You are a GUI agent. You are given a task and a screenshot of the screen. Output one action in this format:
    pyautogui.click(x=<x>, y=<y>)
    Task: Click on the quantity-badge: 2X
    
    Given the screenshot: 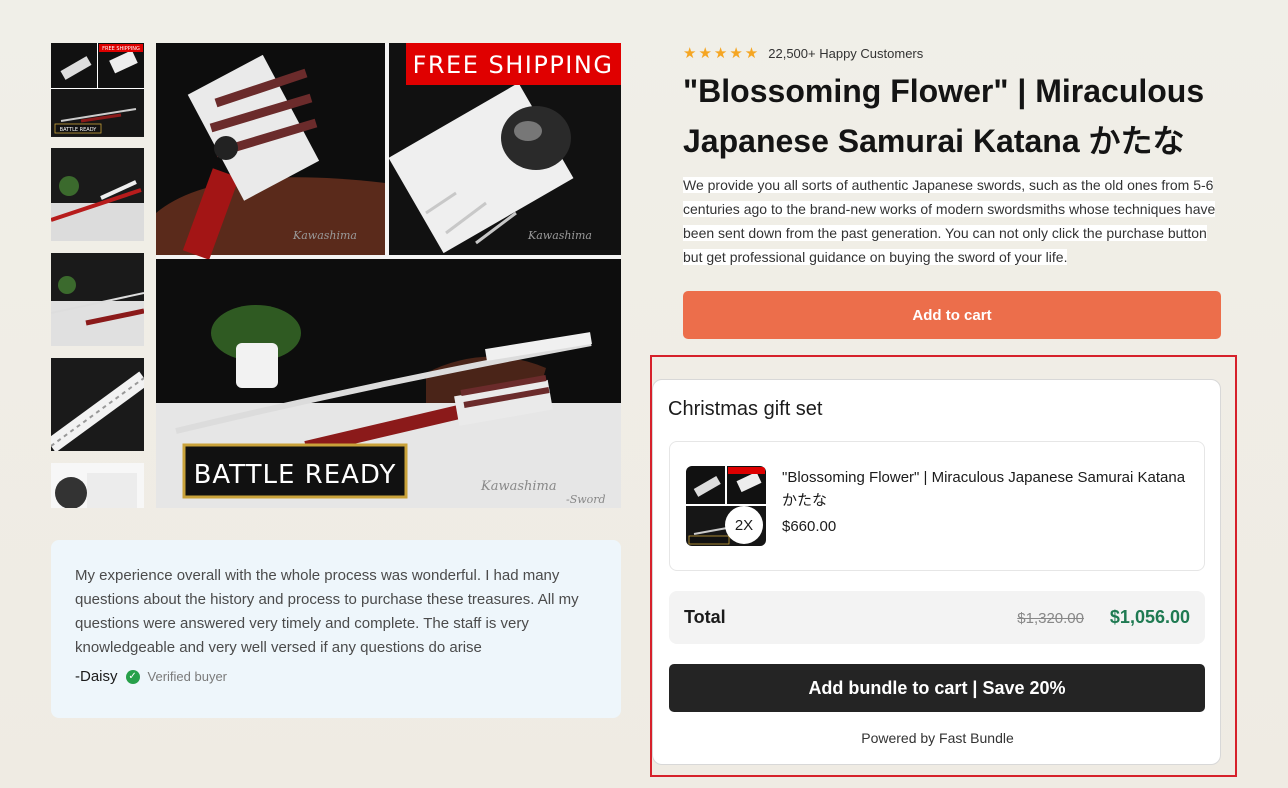 What is the action you would take?
    pyautogui.click(x=744, y=525)
    